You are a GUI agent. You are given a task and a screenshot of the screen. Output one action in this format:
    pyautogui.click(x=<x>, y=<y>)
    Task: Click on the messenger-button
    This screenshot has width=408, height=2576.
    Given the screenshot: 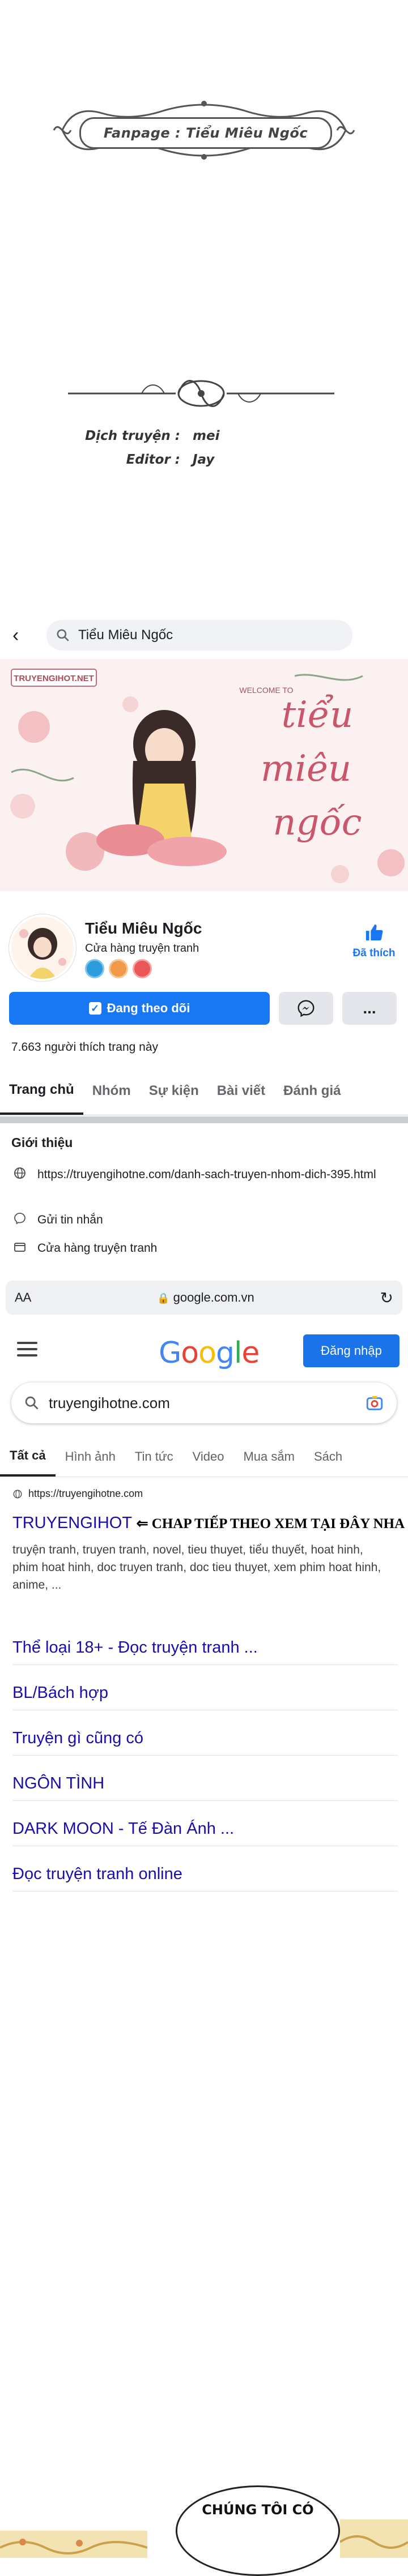 What is the action you would take?
    pyautogui.click(x=306, y=1008)
    